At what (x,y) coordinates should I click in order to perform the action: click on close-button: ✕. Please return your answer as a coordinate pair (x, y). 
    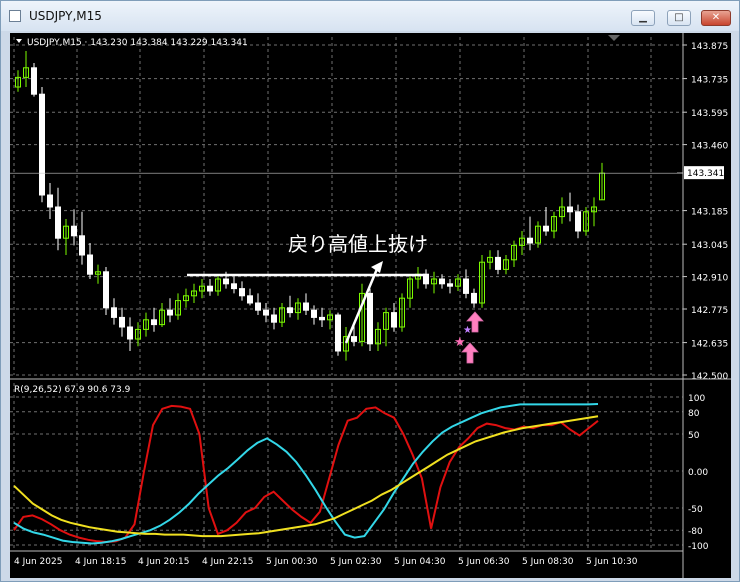
    Looking at the image, I should click on (716, 18).